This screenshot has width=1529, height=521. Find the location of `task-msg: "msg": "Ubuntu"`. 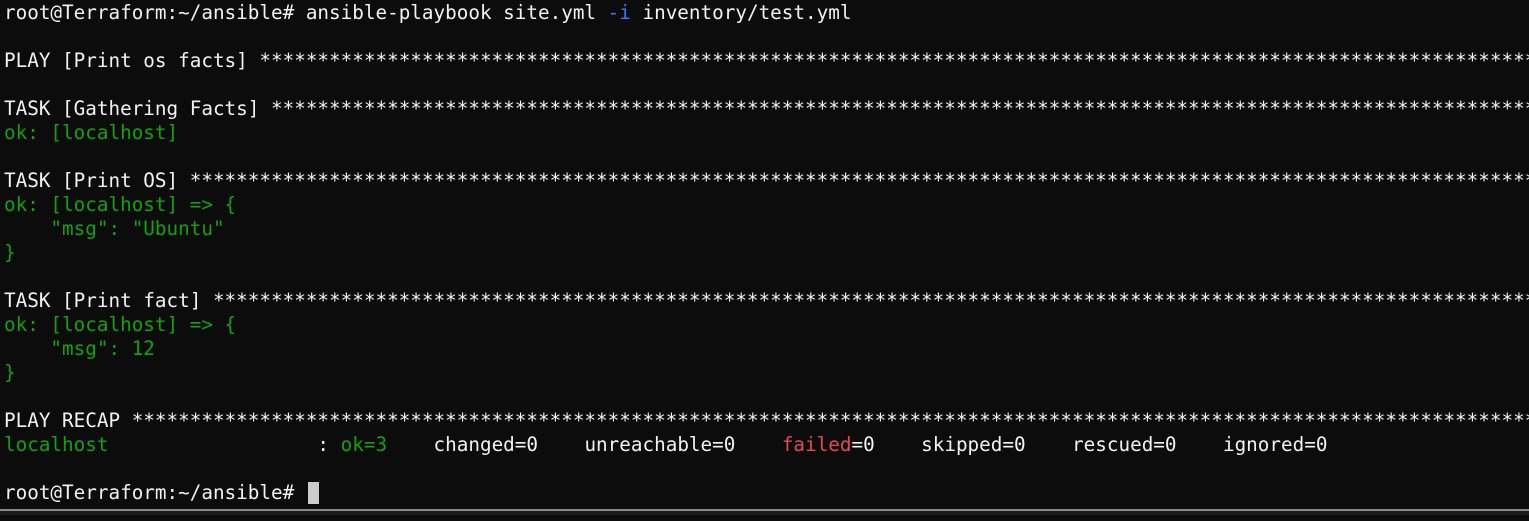

task-msg: "msg": "Ubuntu" is located at coordinates (114, 228).